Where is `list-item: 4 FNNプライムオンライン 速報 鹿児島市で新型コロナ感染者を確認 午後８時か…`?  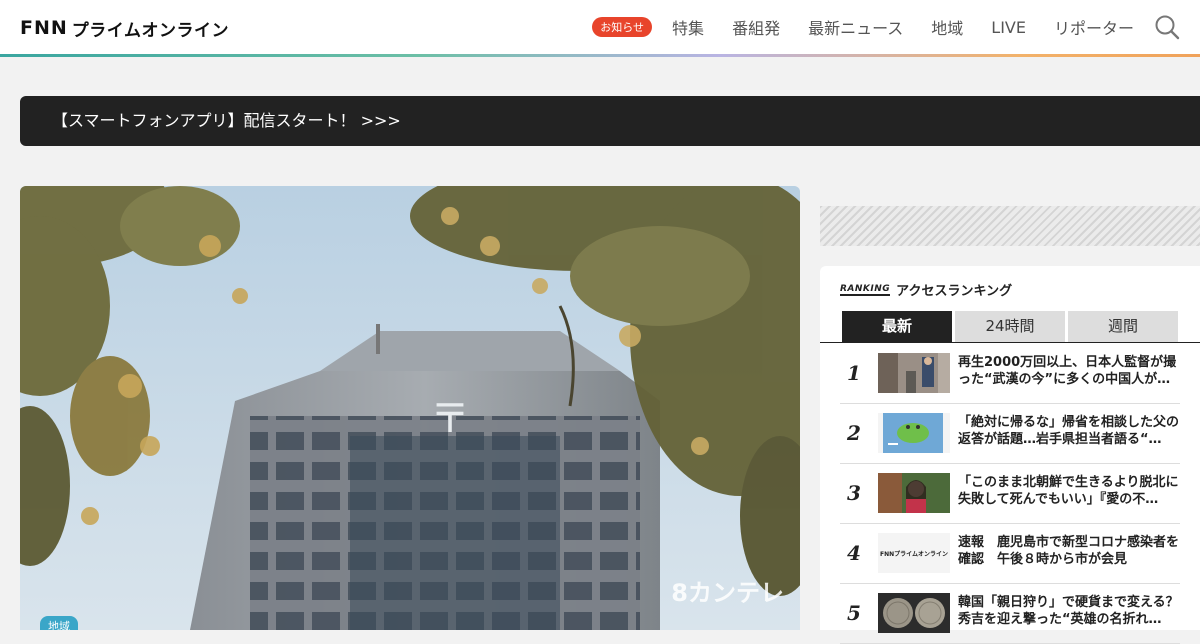 list-item: 4 FNNプライムオンライン 速報 鹿児島市で新型コロナ感染者を確認 午後８時か… is located at coordinates (1010, 554).